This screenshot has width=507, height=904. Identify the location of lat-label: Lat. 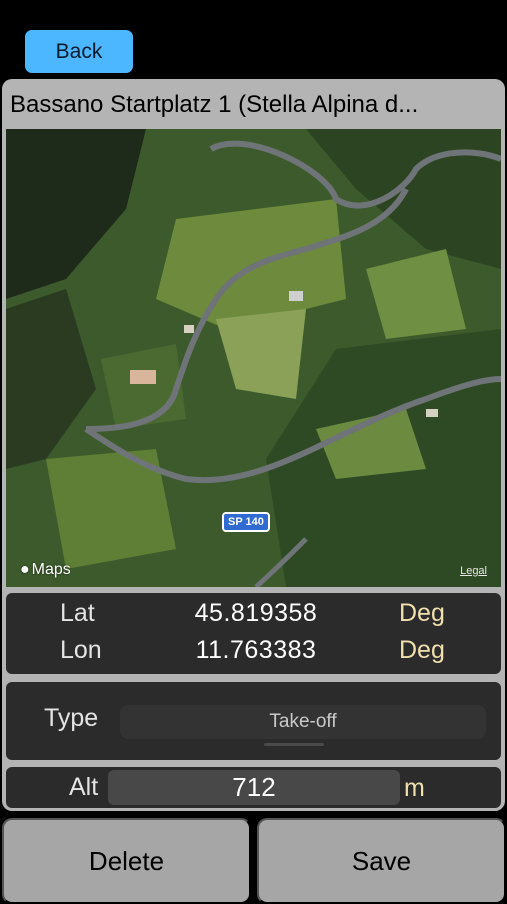
(77, 613).